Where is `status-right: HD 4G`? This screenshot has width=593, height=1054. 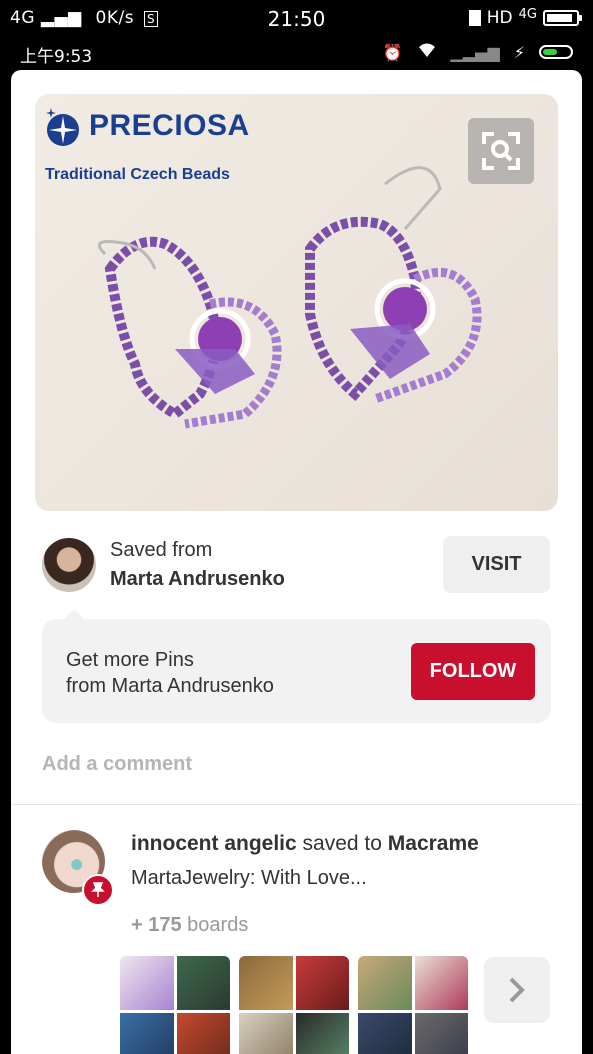 status-right: HD 4G is located at coordinates (525, 17).